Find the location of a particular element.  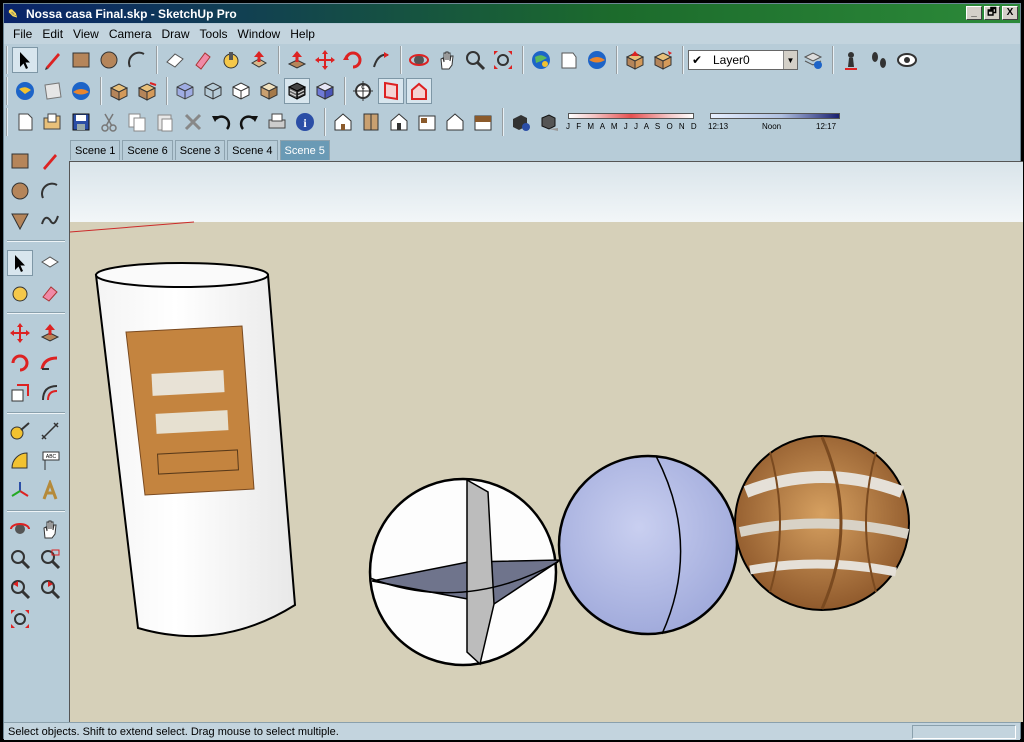

print-icon is located at coordinates (277, 122).